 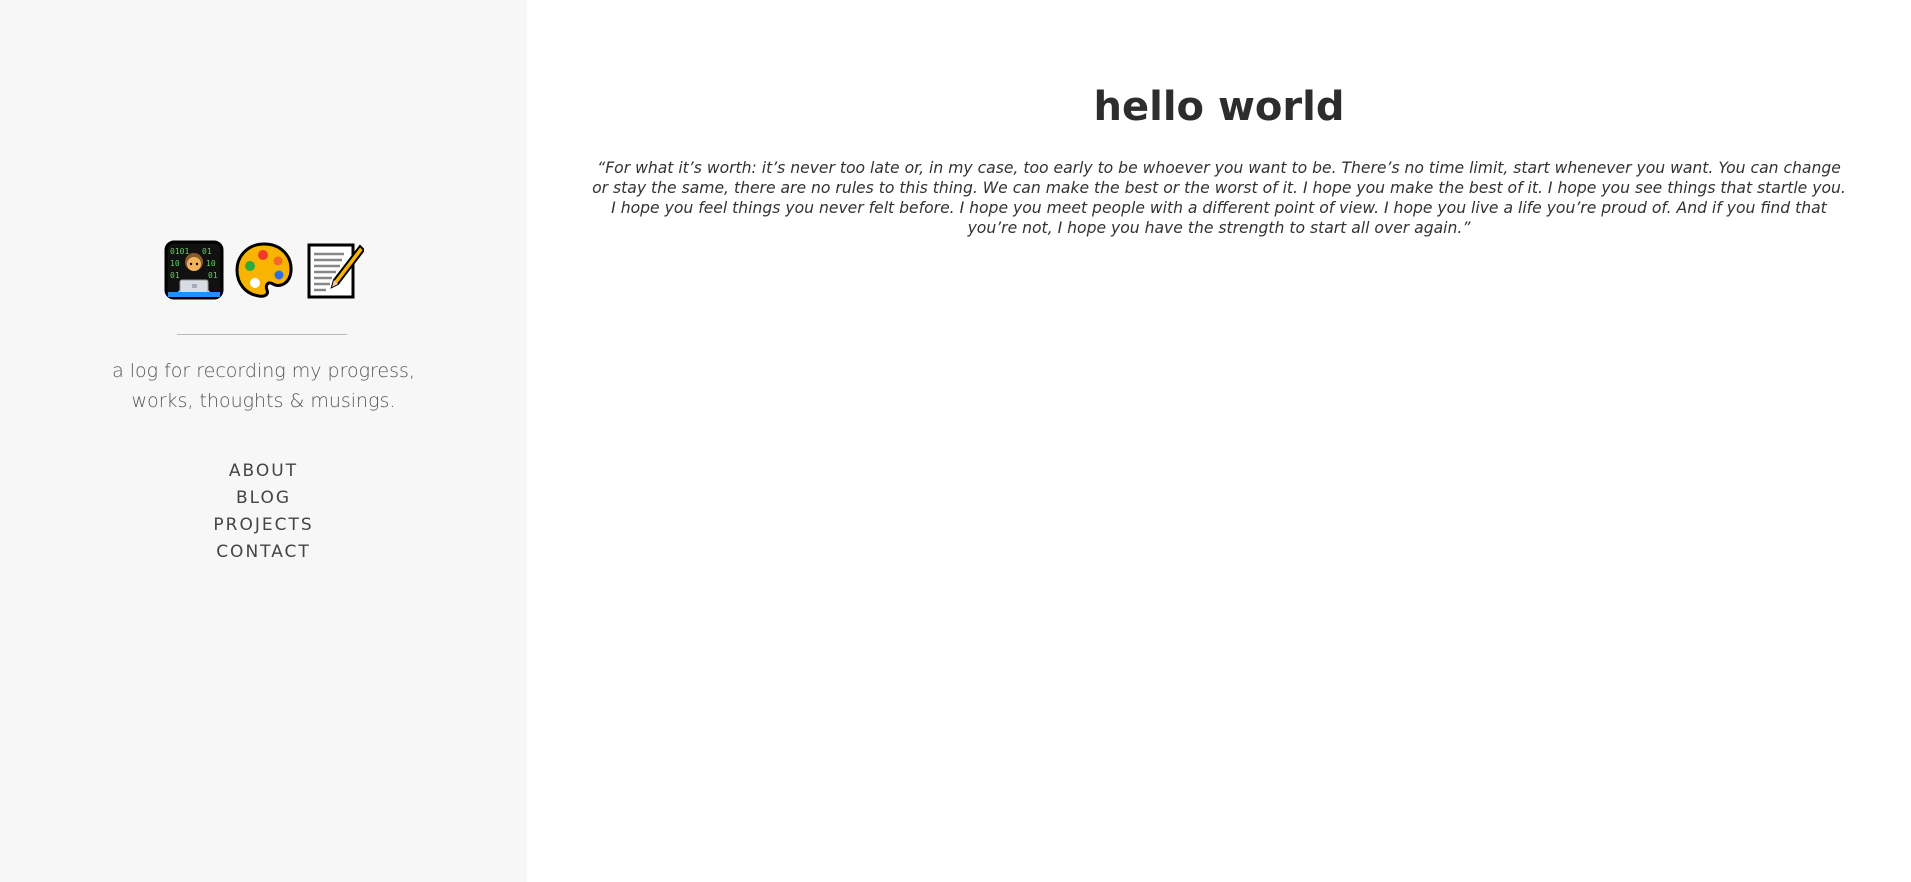 I want to click on page-title: hello world, so click(x=1219, y=107).